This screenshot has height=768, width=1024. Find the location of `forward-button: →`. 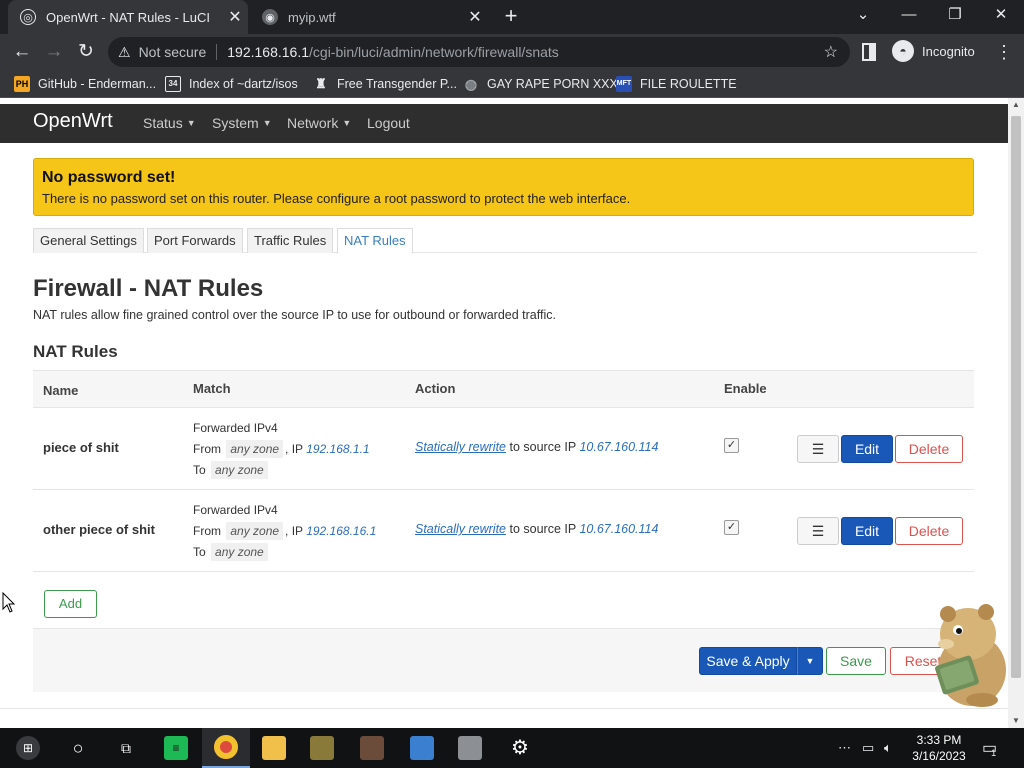

forward-button: → is located at coordinates (54, 52).